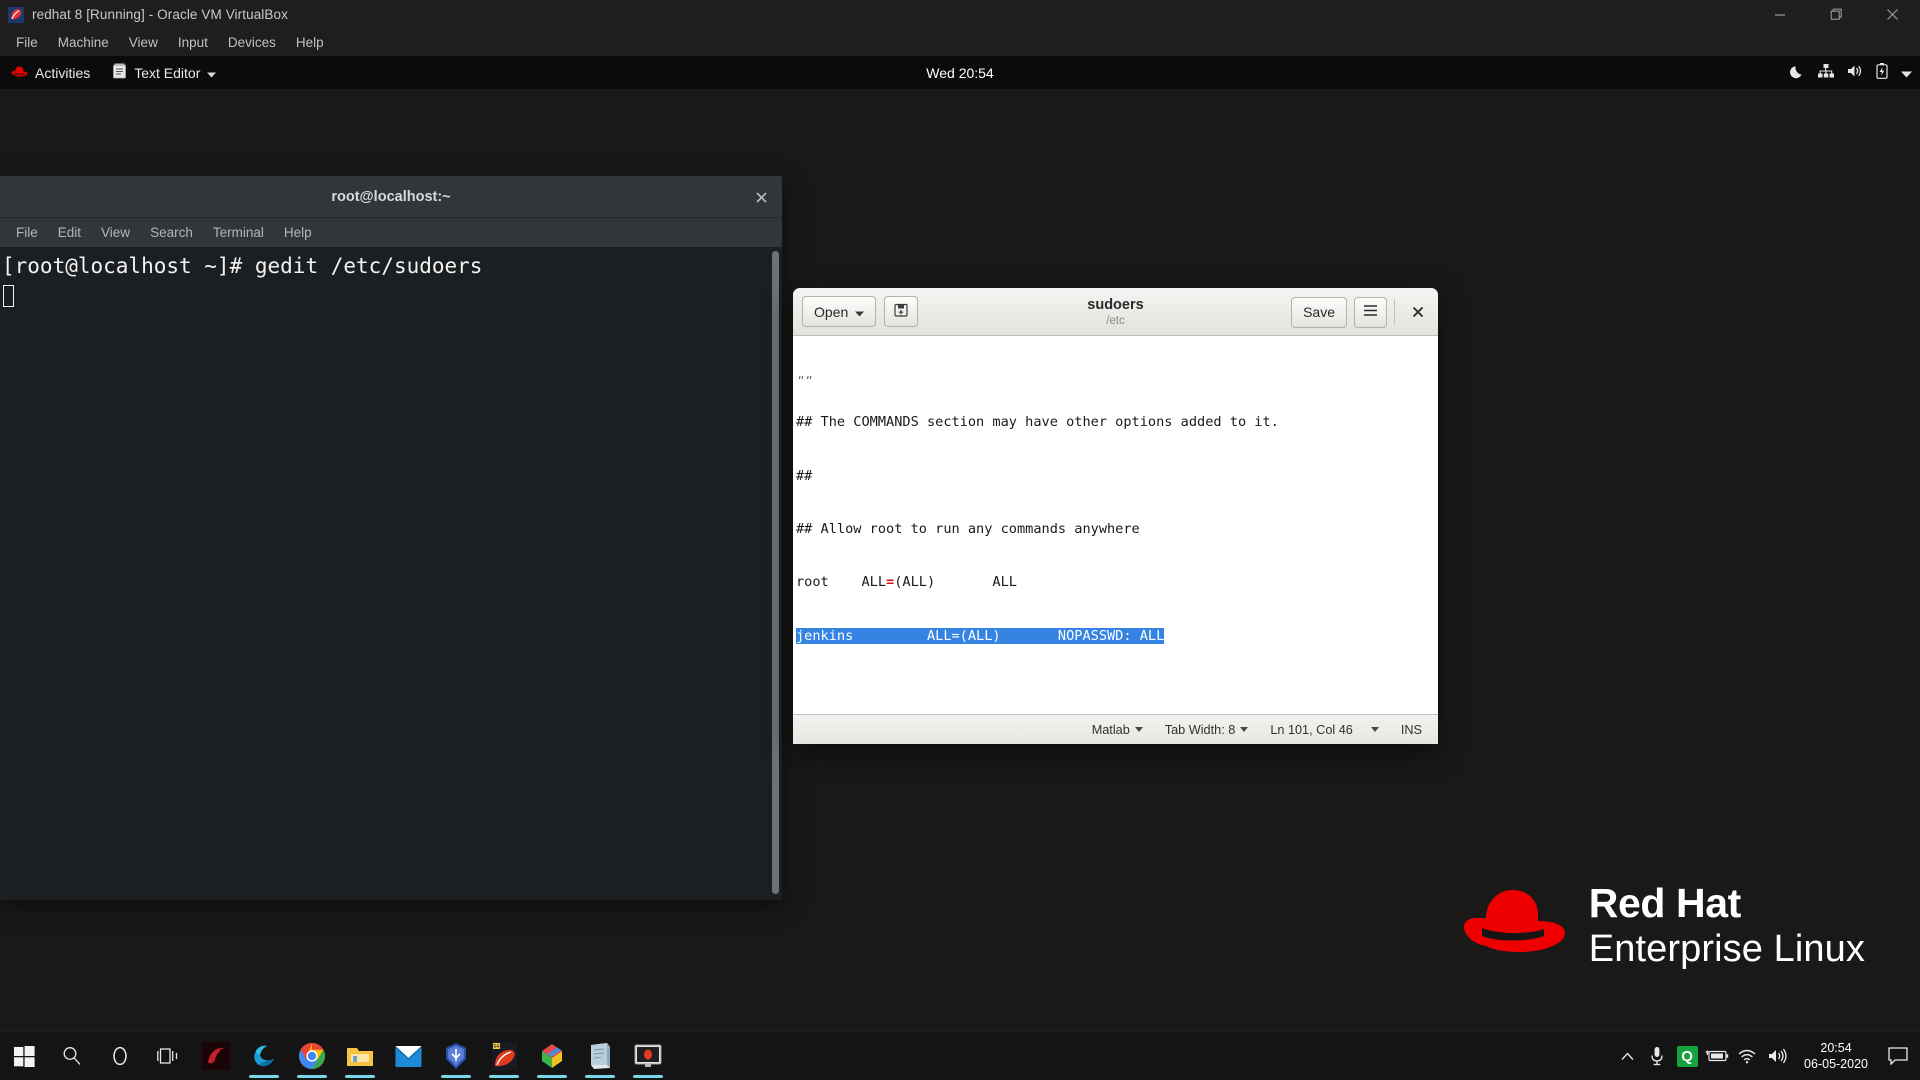 The width and height of the screenshot is (1920, 1080). What do you see at coordinates (360, 1056) in the screenshot?
I see `taskbar-app-explorer` at bounding box center [360, 1056].